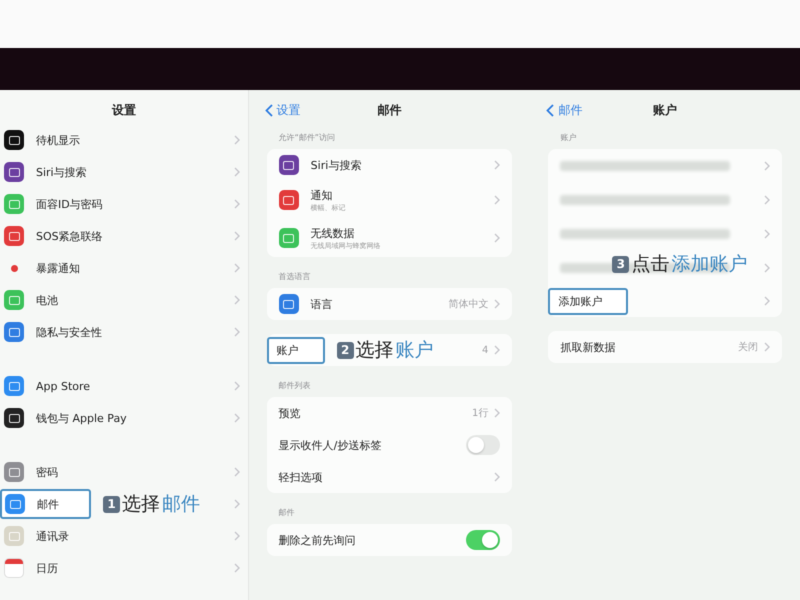 This screenshot has height=600, width=800. What do you see at coordinates (58, 268) in the screenshot?
I see `row-label: 暴露通知` at bounding box center [58, 268].